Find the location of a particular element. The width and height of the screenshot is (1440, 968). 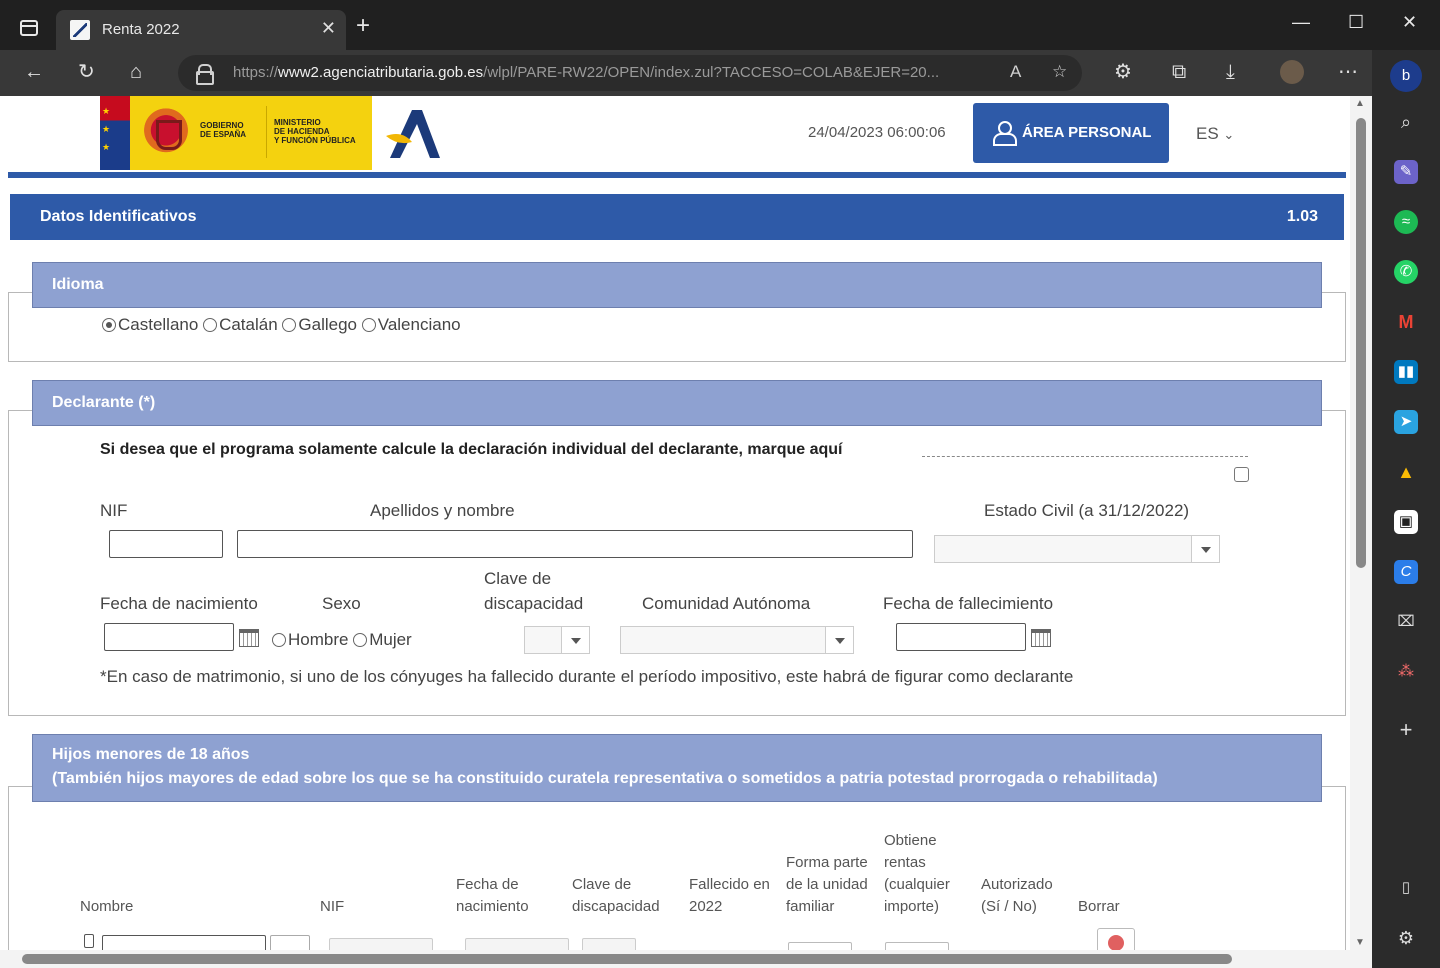

radio-mujer: Mujer is located at coordinates (382, 639).